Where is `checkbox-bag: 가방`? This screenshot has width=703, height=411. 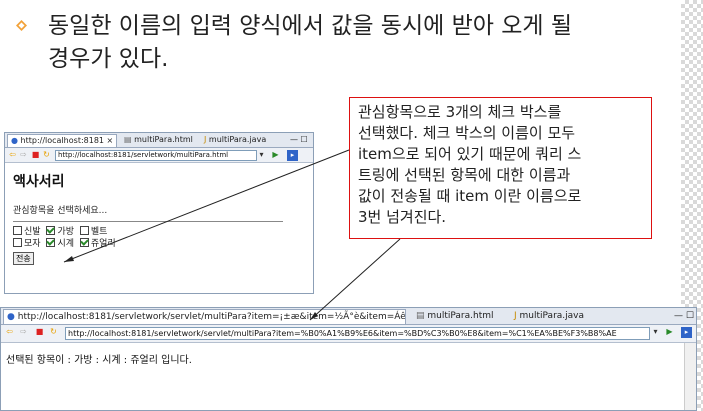 checkbox-bag: 가방 is located at coordinates (60, 231).